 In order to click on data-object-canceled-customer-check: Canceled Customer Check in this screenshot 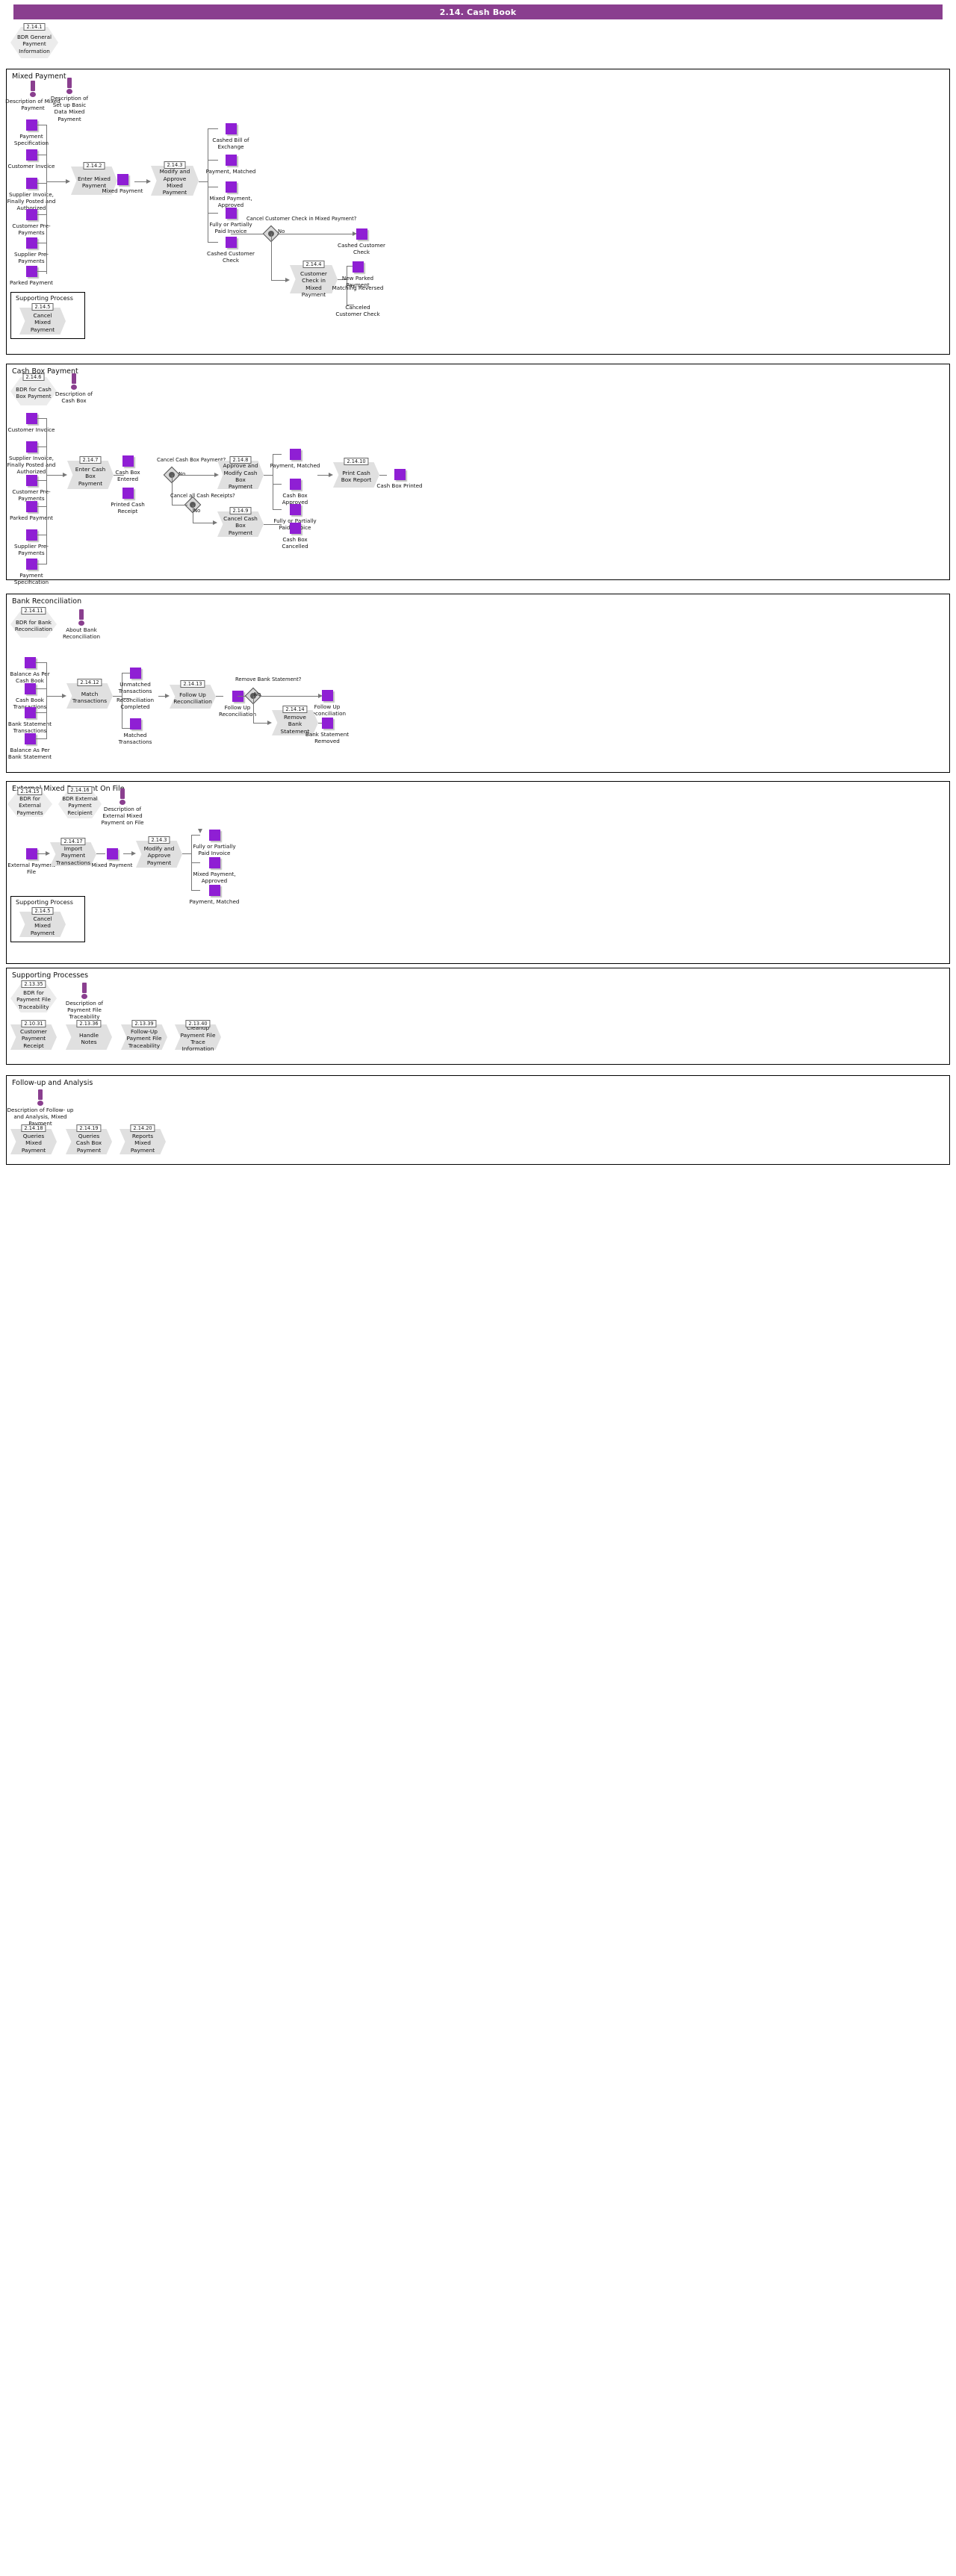, I will do `click(358, 309)`.